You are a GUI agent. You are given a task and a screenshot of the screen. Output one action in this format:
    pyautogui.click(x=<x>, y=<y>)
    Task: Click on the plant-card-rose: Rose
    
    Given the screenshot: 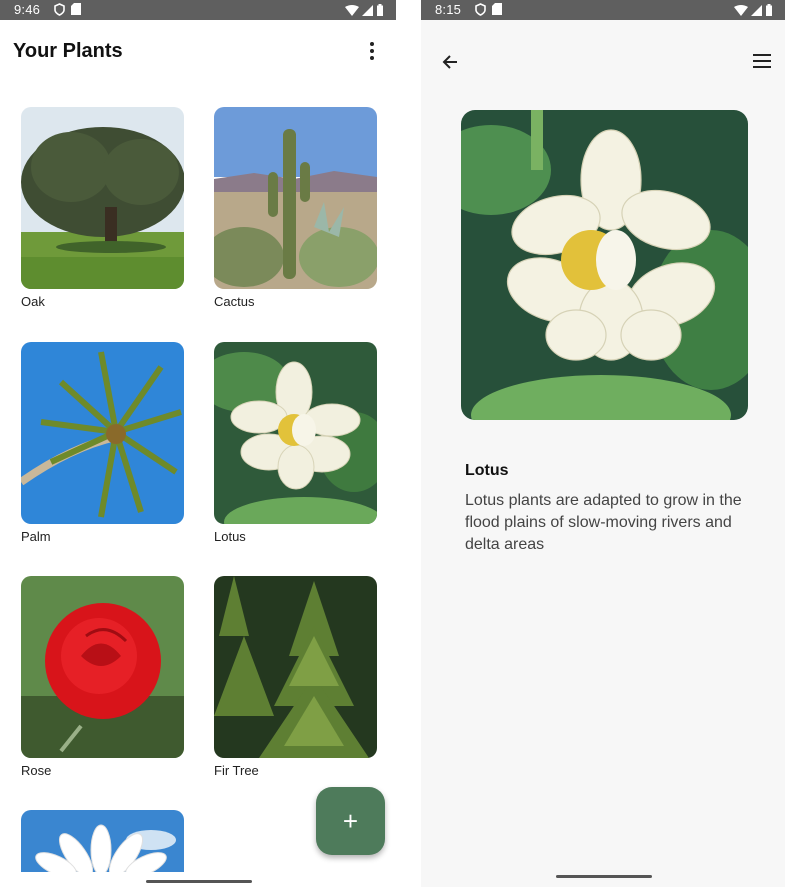 What is the action you would take?
    pyautogui.click(x=102, y=677)
    